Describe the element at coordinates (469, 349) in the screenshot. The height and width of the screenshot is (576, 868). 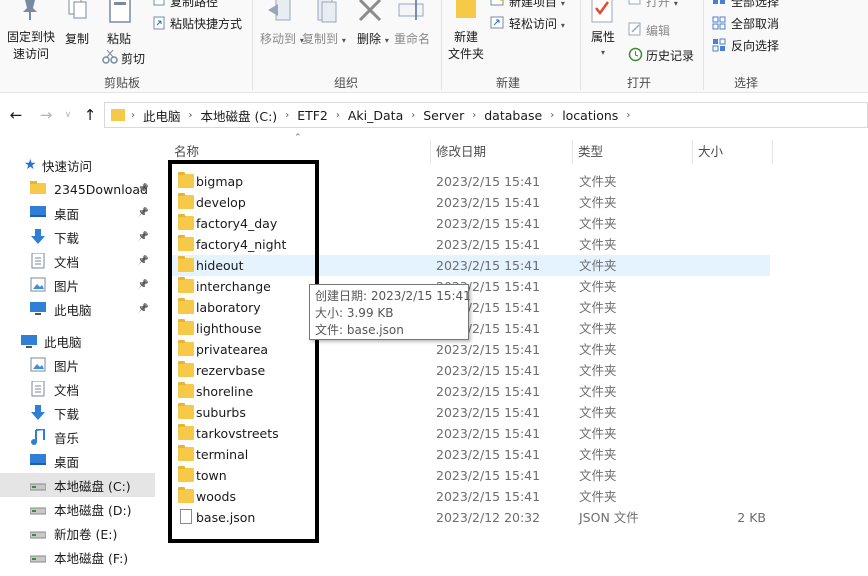
I see `file-row: privatearea 2023/2/15 15:41 文件夹` at that location.